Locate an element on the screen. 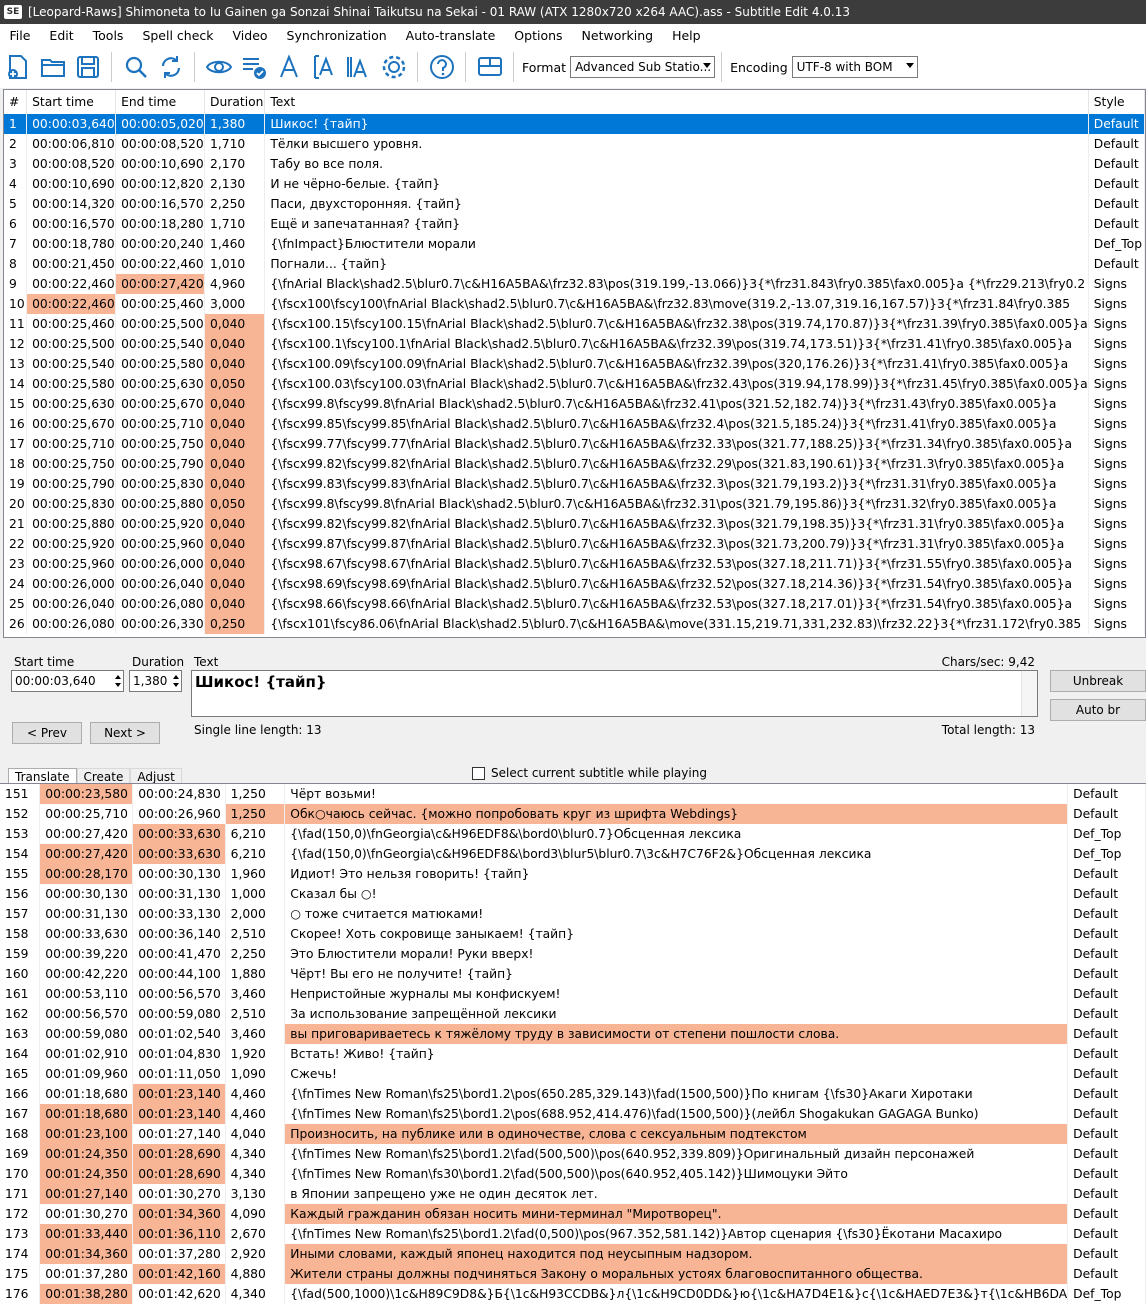  text-scrollbar is located at coordinates (1029, 693).